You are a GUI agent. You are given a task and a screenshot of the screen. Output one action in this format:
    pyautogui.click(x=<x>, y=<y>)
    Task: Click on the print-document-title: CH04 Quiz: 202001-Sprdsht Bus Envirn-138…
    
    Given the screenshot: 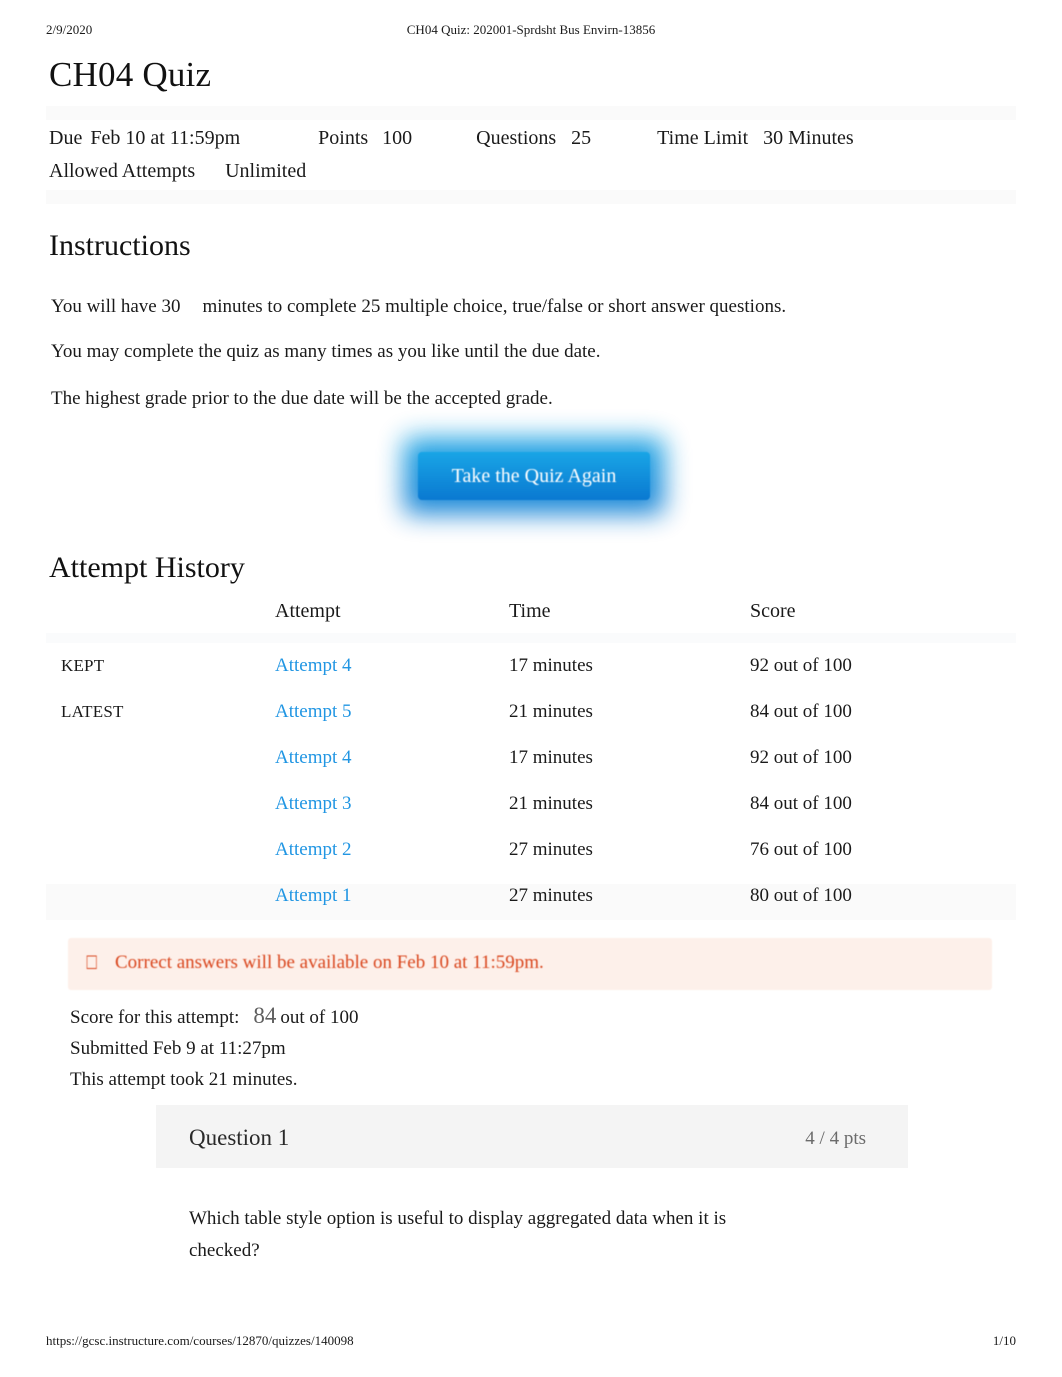 What is the action you would take?
    pyautogui.click(x=531, y=29)
    